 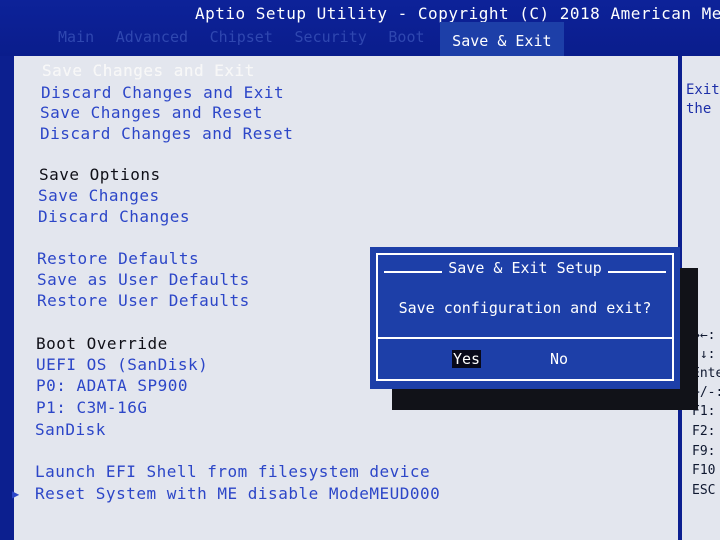 What do you see at coordinates (703, 90) in the screenshot?
I see `help-text-line-1: Exit` at bounding box center [703, 90].